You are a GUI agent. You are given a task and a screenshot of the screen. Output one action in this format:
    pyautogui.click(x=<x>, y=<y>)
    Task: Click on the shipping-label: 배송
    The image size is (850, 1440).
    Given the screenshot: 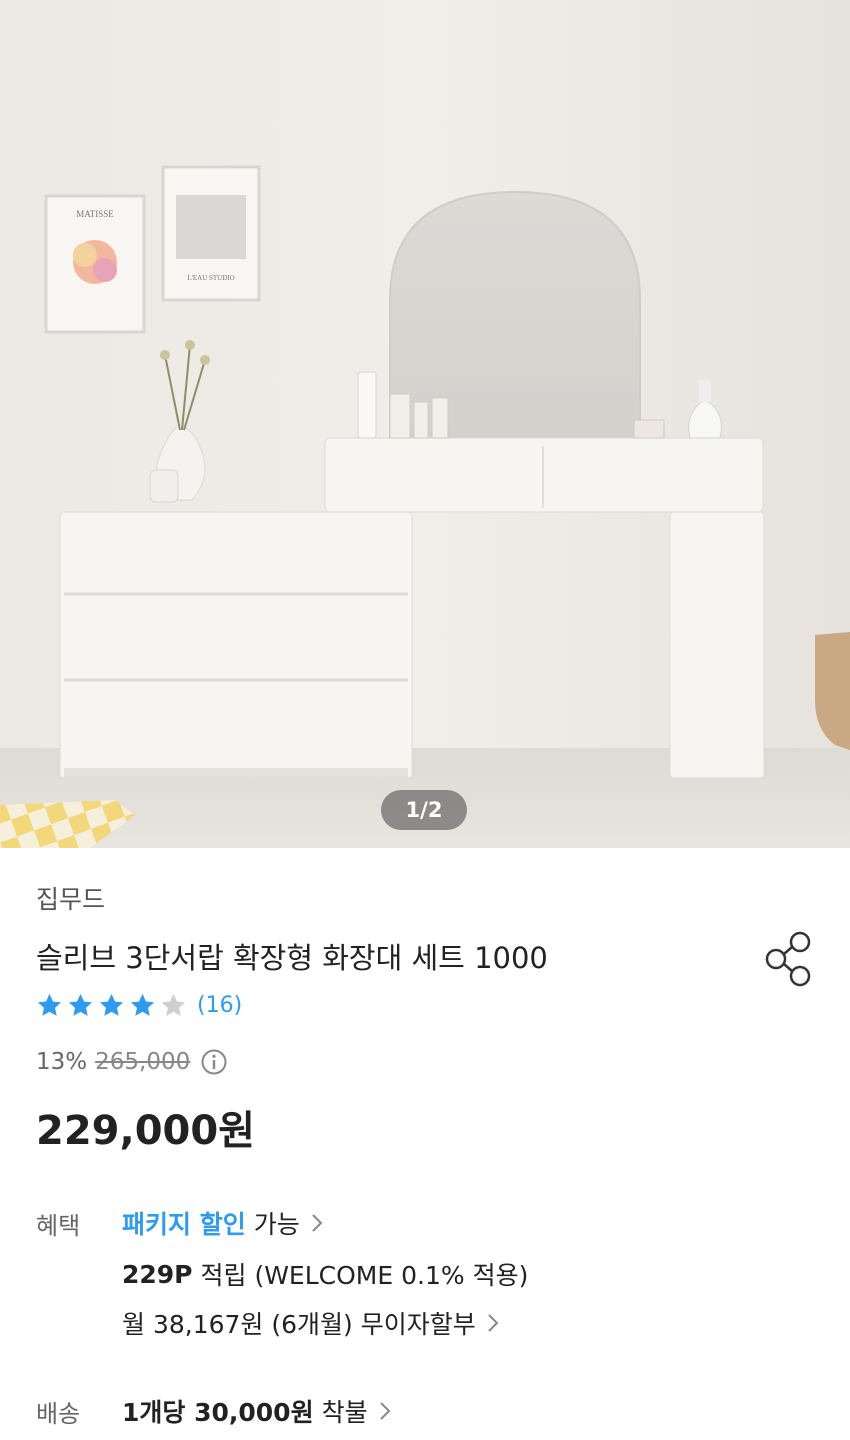 What is the action you would take?
    pyautogui.click(x=58, y=1414)
    